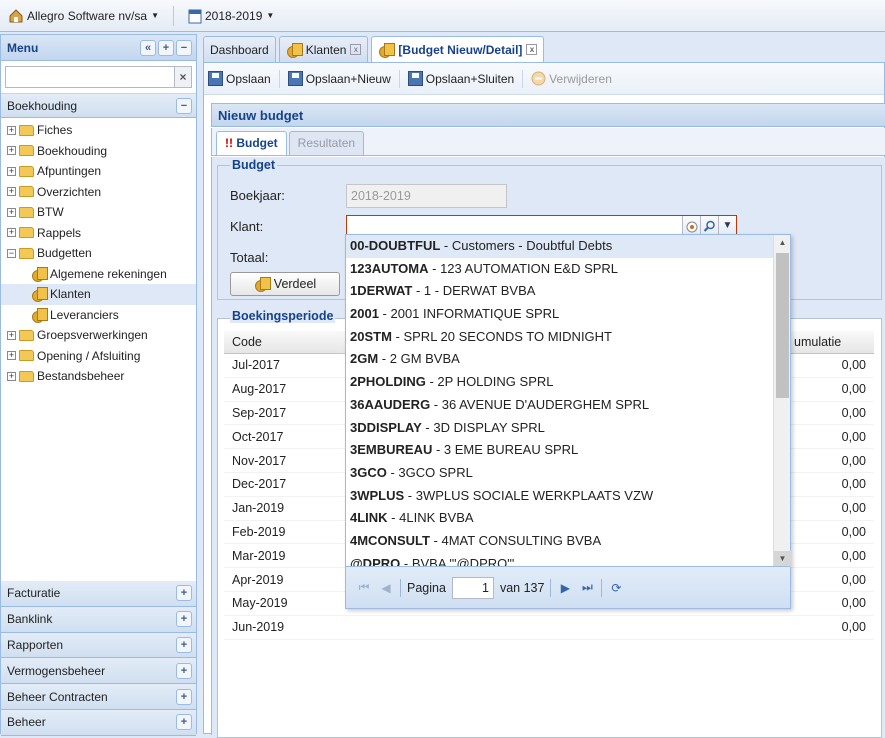 This screenshot has width=885, height=738. Describe the element at coordinates (560, 473) in the screenshot. I see `list-item: 3GCO - 3GCO SPRL` at that location.